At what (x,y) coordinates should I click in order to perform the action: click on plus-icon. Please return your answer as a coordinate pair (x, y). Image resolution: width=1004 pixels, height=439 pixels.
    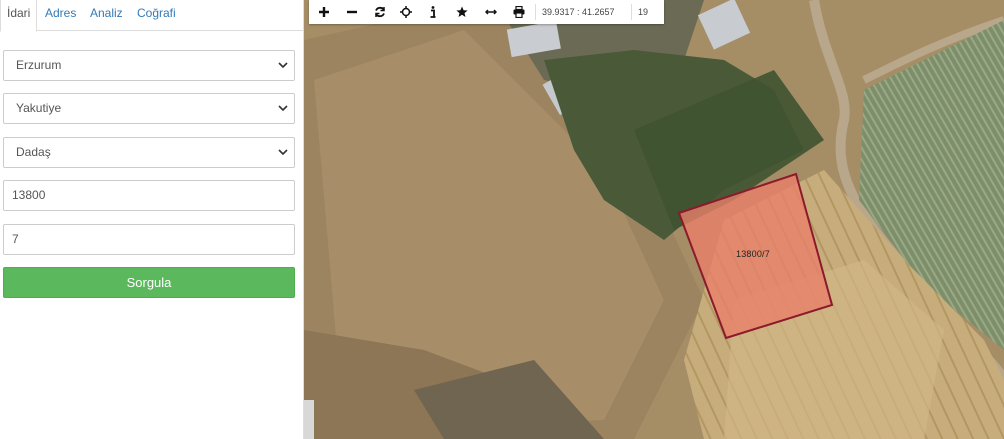
    Looking at the image, I should click on (324, 12).